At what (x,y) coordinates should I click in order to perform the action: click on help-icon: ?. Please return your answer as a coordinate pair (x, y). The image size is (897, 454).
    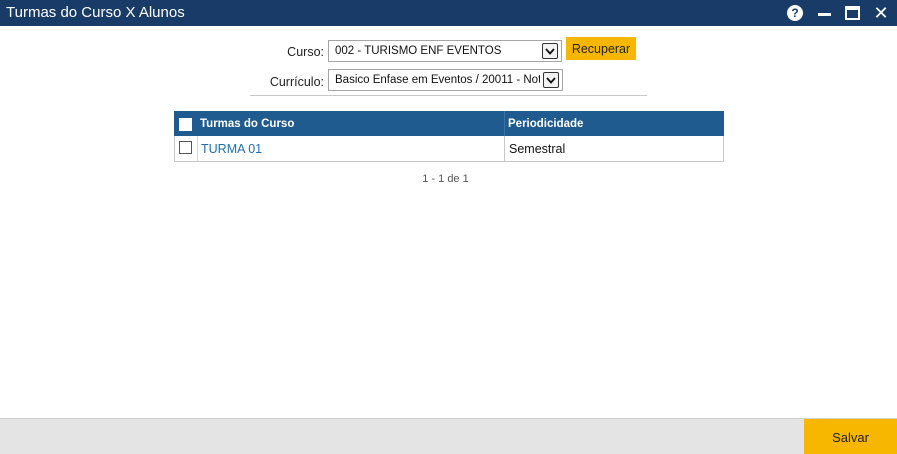
    Looking at the image, I should click on (795, 13).